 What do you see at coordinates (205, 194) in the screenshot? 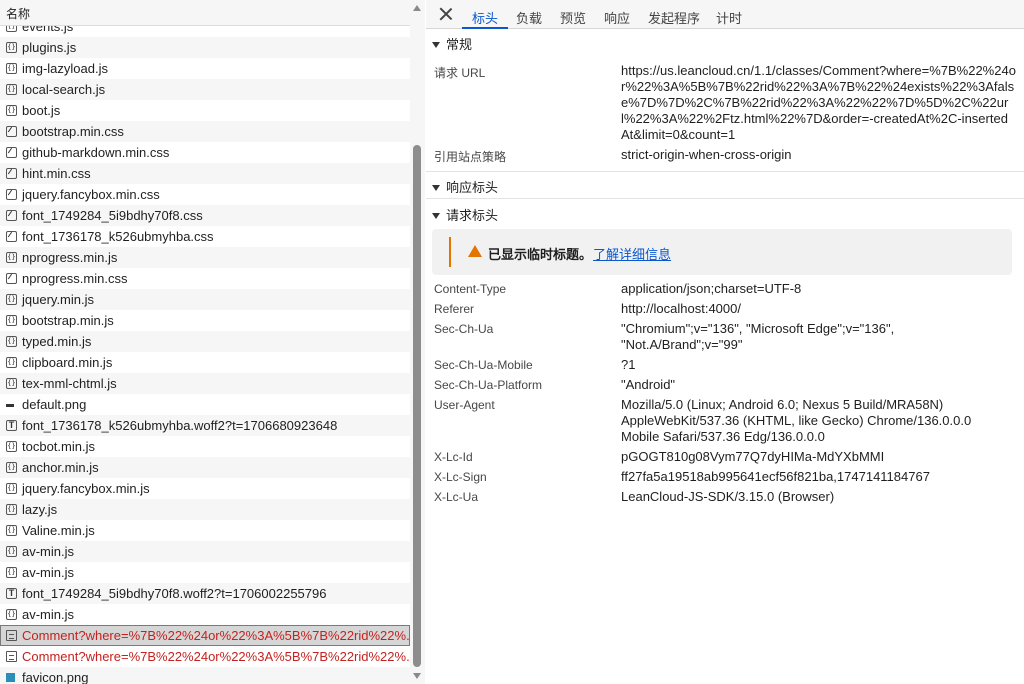
I see `request-row: jquery.fancybox.min.css` at bounding box center [205, 194].